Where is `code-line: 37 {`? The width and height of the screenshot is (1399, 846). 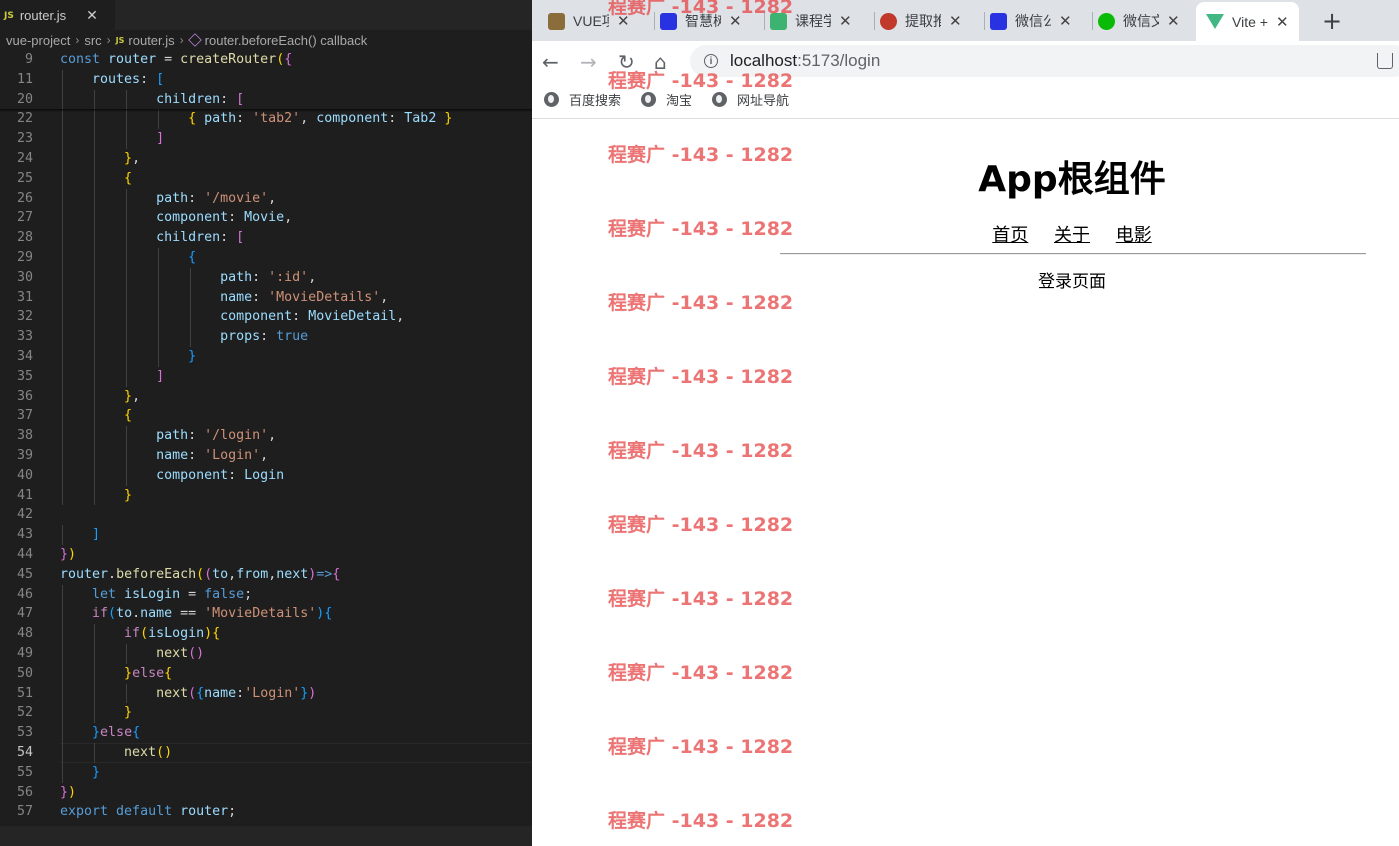 code-line: 37 { is located at coordinates (266, 416).